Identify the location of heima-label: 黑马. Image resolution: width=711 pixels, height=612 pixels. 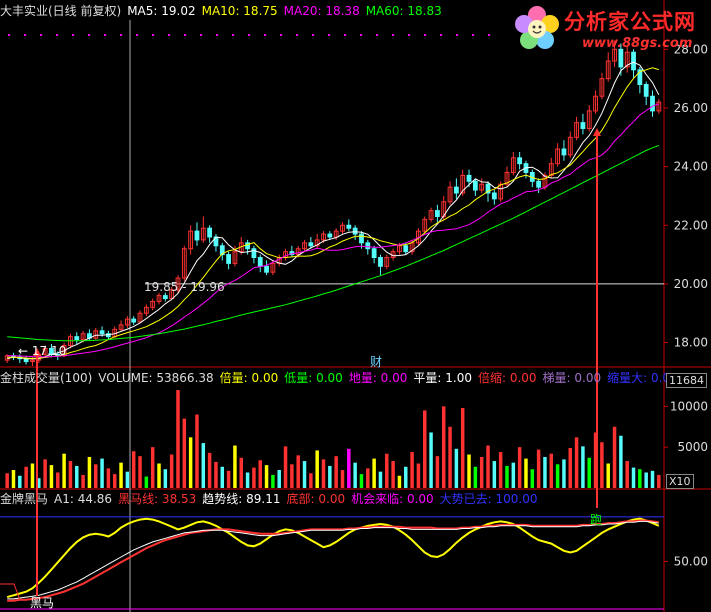
(42, 603).